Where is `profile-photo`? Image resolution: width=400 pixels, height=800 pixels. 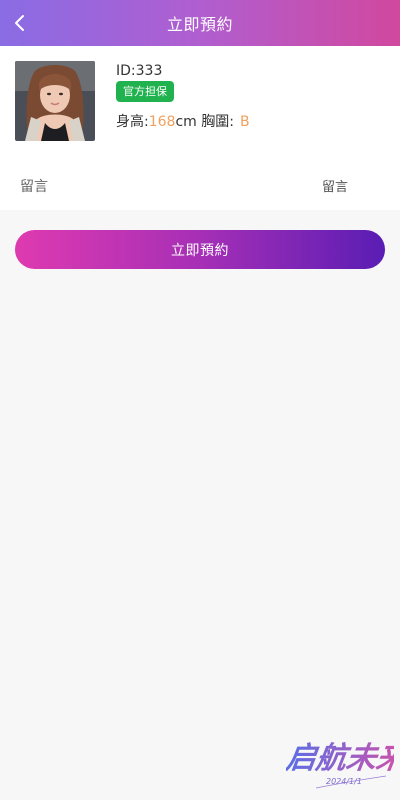
profile-photo is located at coordinates (55, 101).